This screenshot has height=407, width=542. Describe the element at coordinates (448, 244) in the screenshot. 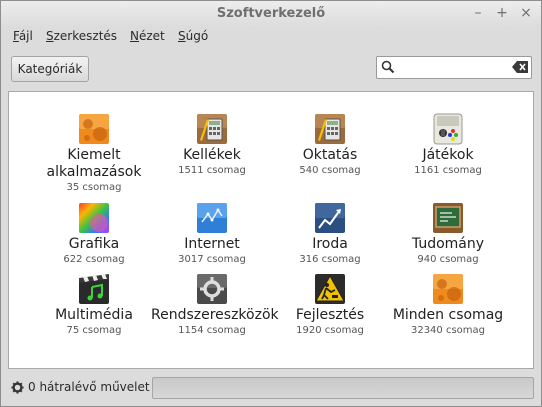

I see `category-label: Tudomány` at that location.